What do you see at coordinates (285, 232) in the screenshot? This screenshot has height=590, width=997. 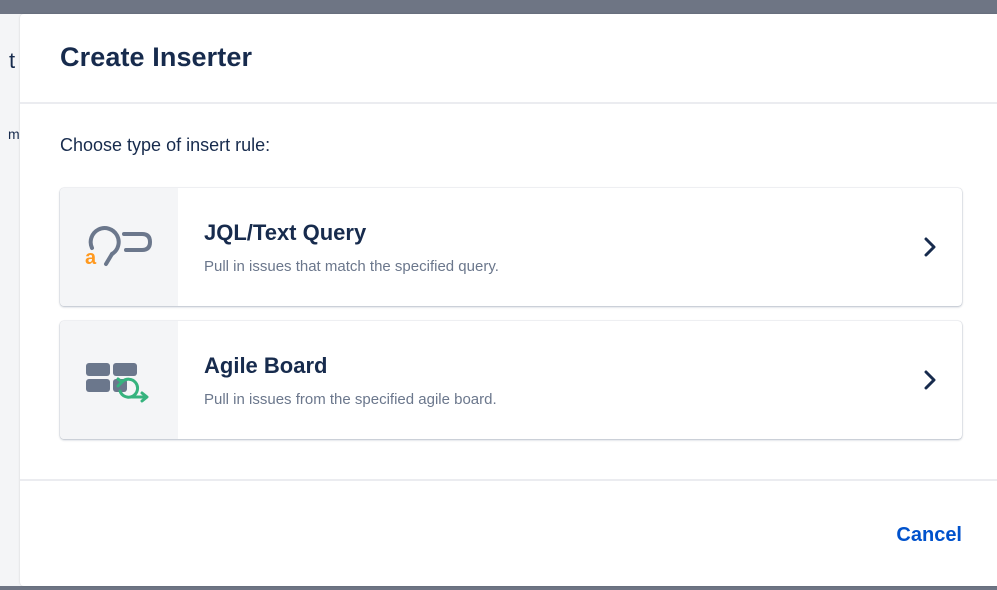 I see `option-title: JQL/Text Query` at bounding box center [285, 232].